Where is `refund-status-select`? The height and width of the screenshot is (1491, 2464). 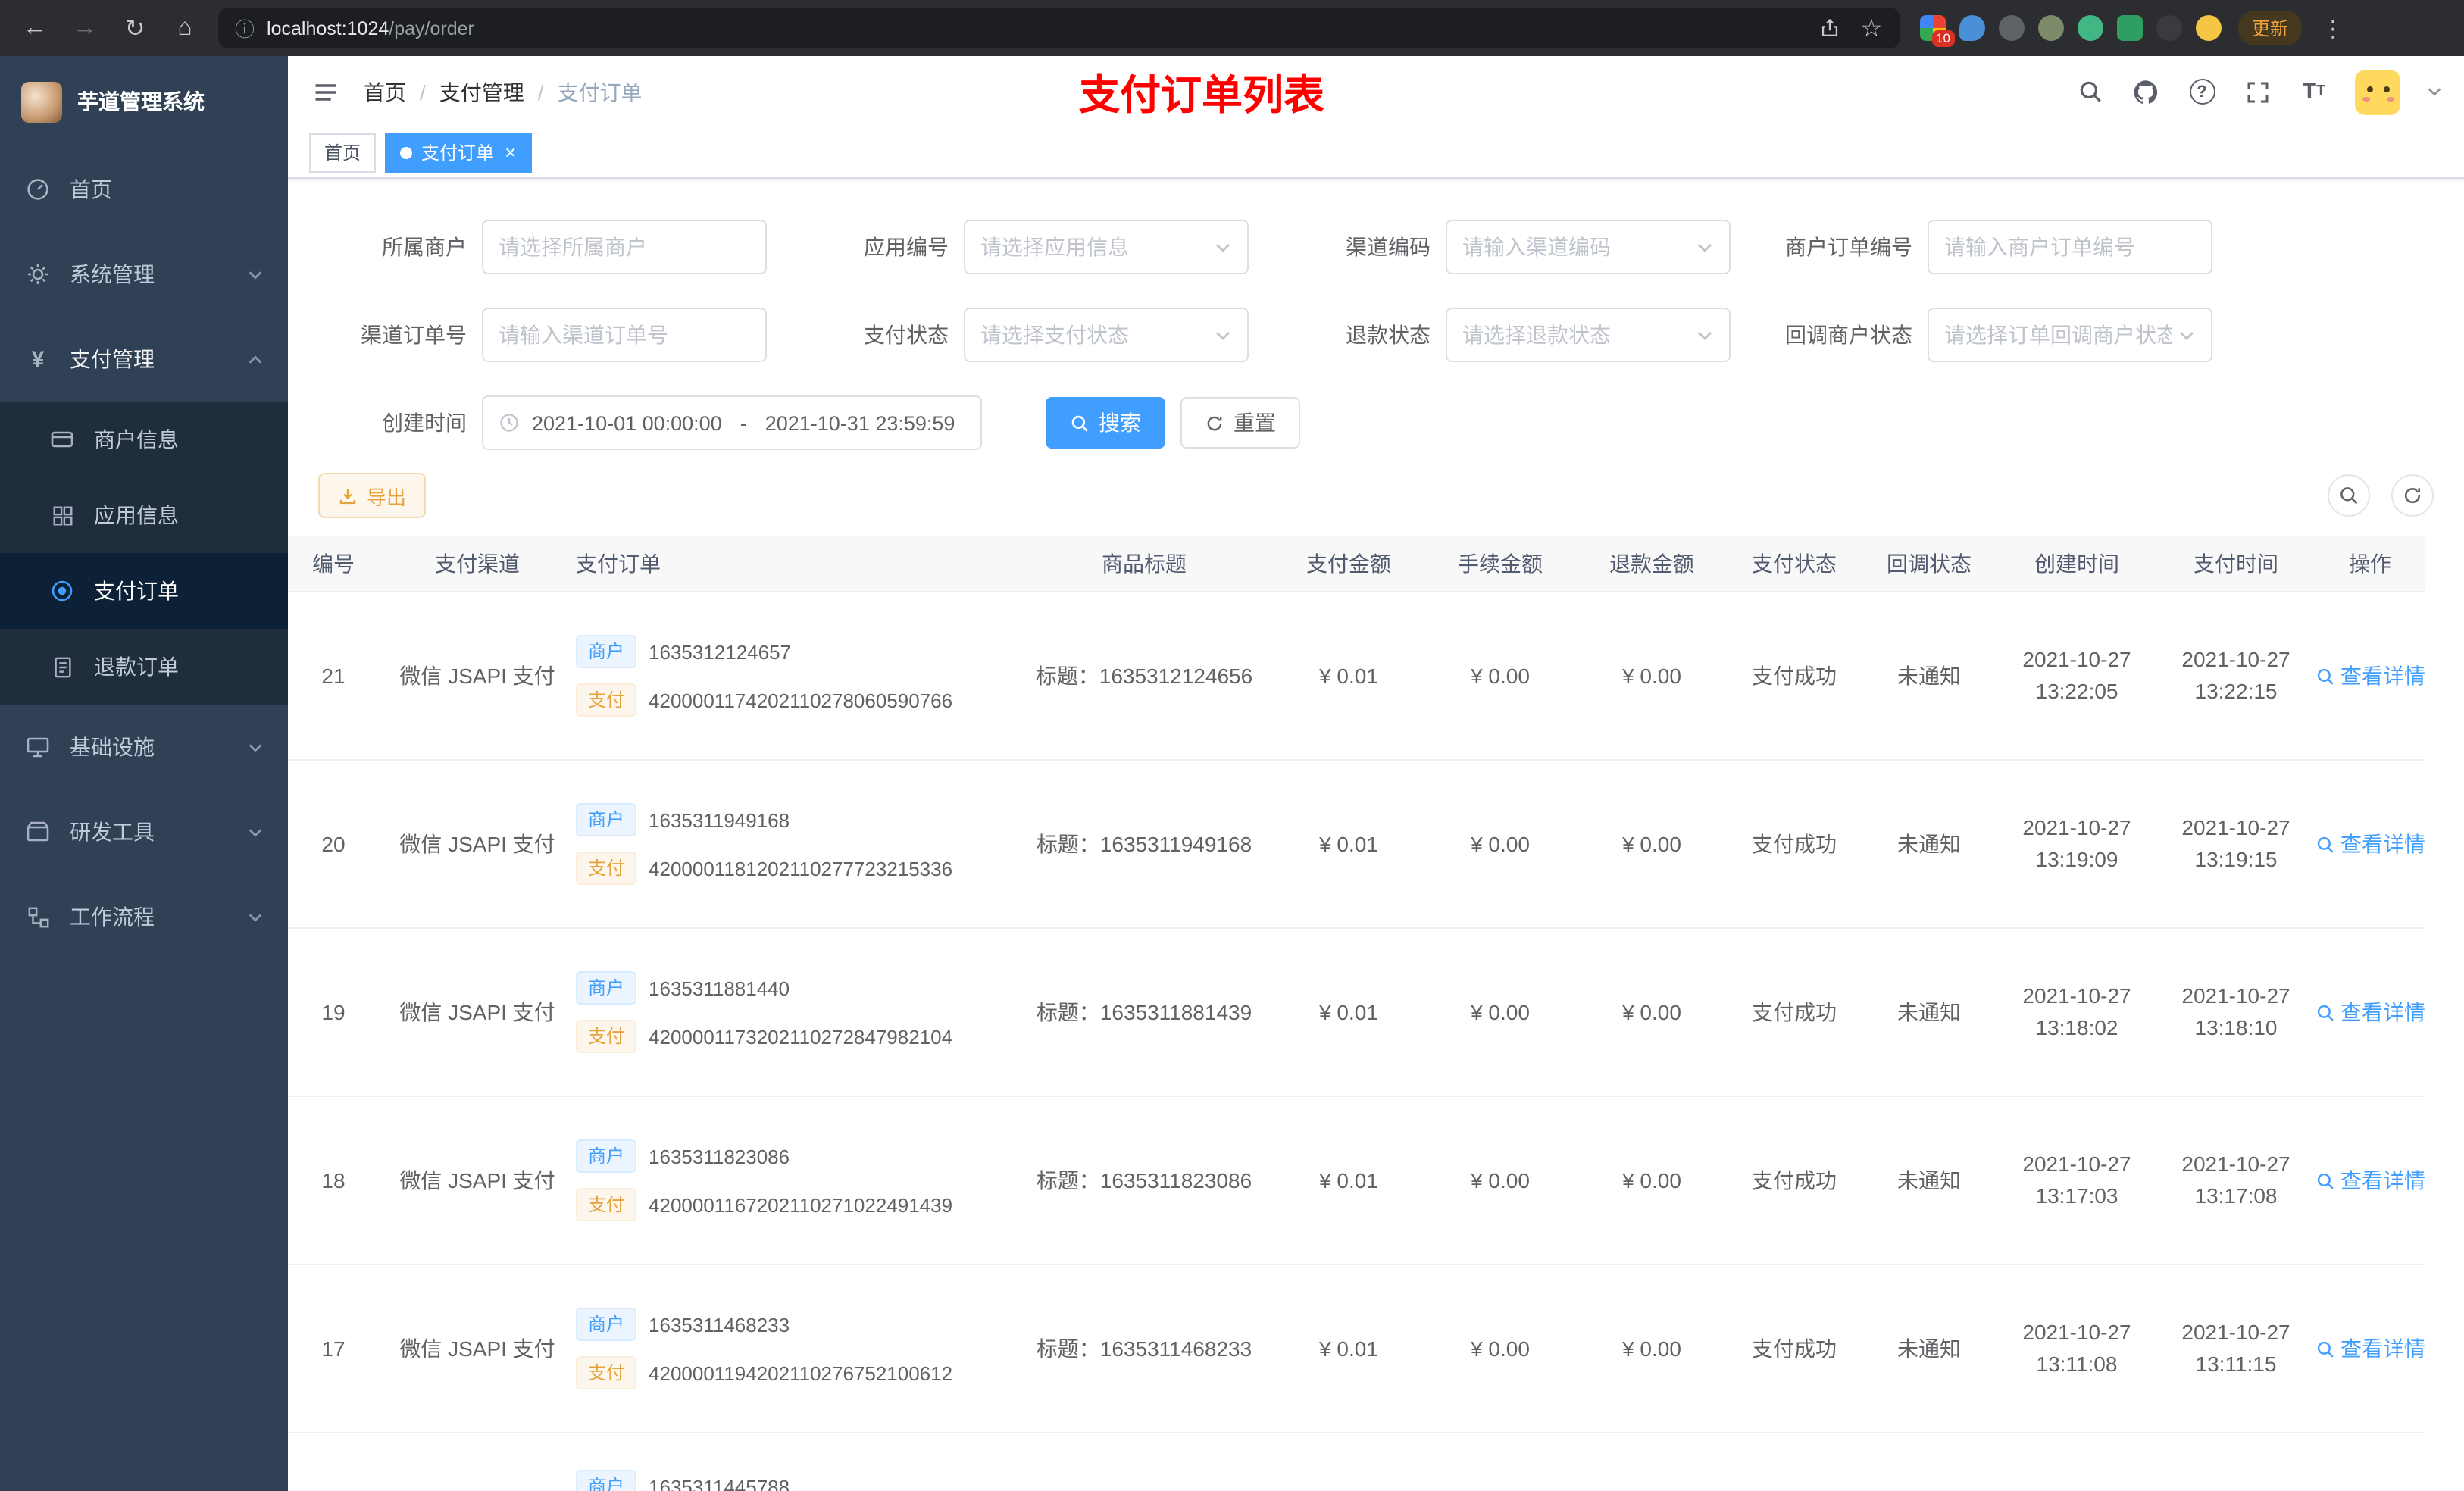
refund-status-select is located at coordinates (1588, 335).